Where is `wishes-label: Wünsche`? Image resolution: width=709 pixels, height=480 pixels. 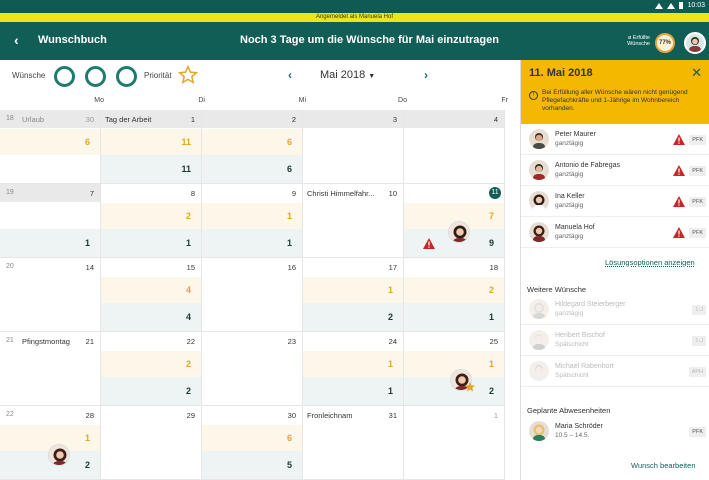 wishes-label: Wünsche is located at coordinates (29, 75).